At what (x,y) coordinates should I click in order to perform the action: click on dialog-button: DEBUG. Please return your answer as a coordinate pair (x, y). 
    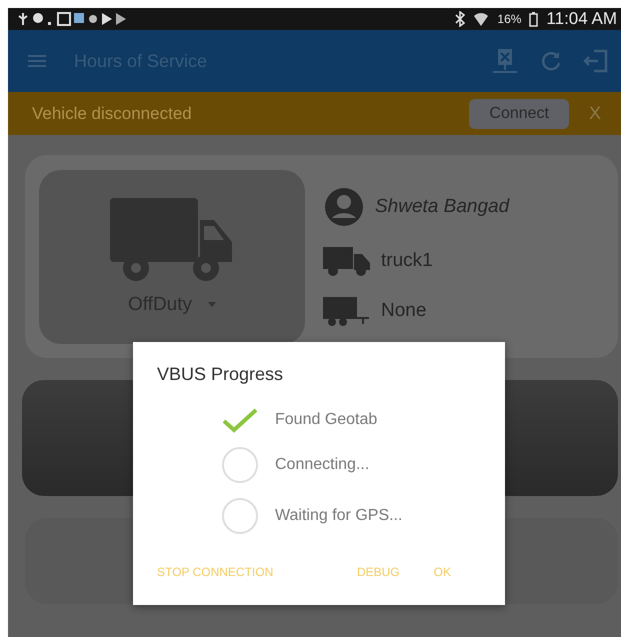
    Looking at the image, I should click on (378, 572).